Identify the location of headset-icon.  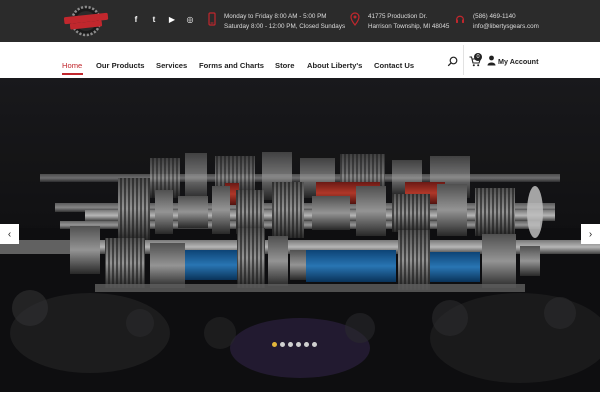
(460, 19).